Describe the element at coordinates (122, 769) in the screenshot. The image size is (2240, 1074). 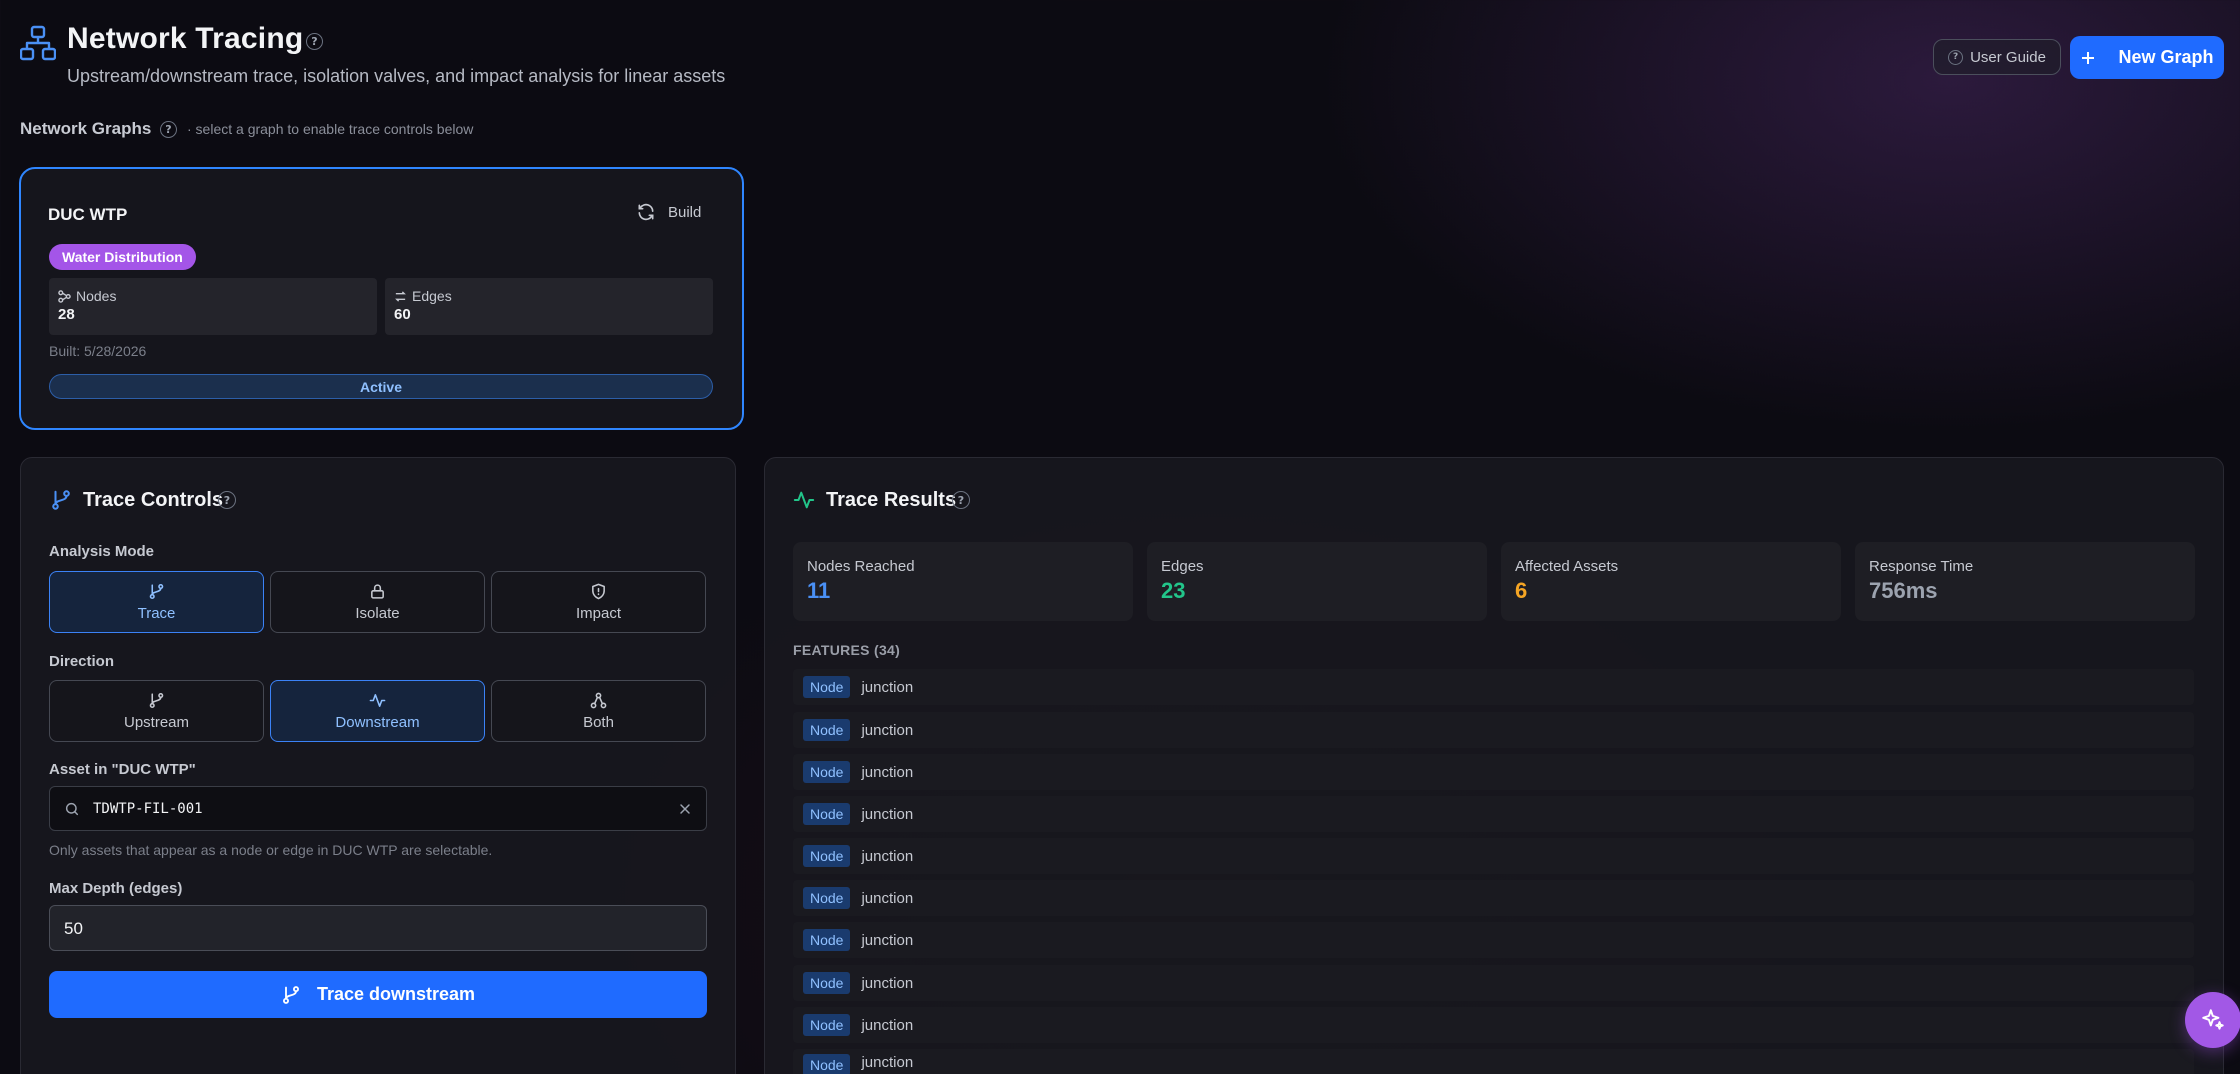
I see `asset-label: Asset in "DUC WTP"` at that location.